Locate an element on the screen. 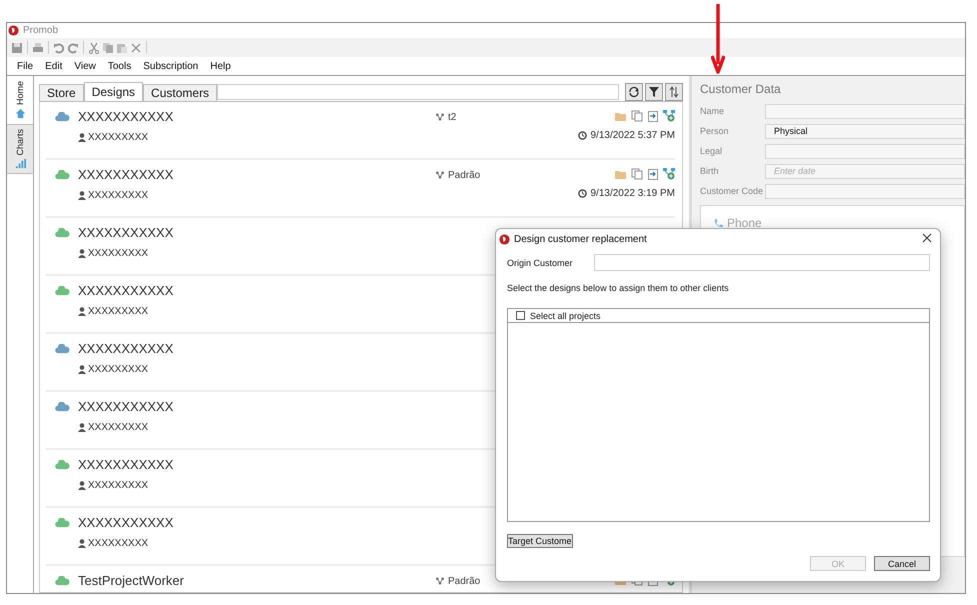  menu-item: Tools is located at coordinates (120, 66).